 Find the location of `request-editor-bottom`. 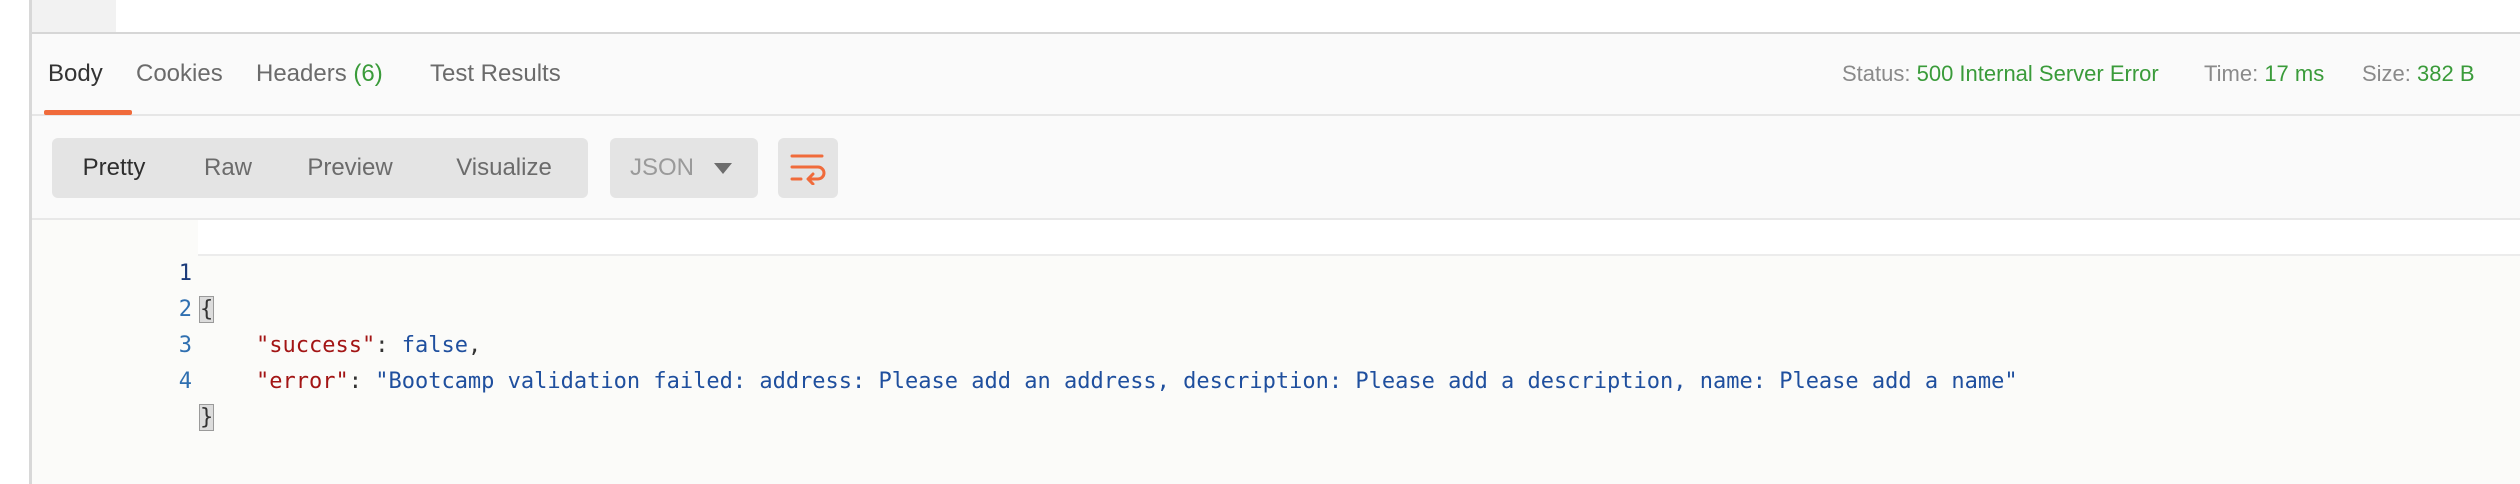

request-editor-bottom is located at coordinates (1276, 17).